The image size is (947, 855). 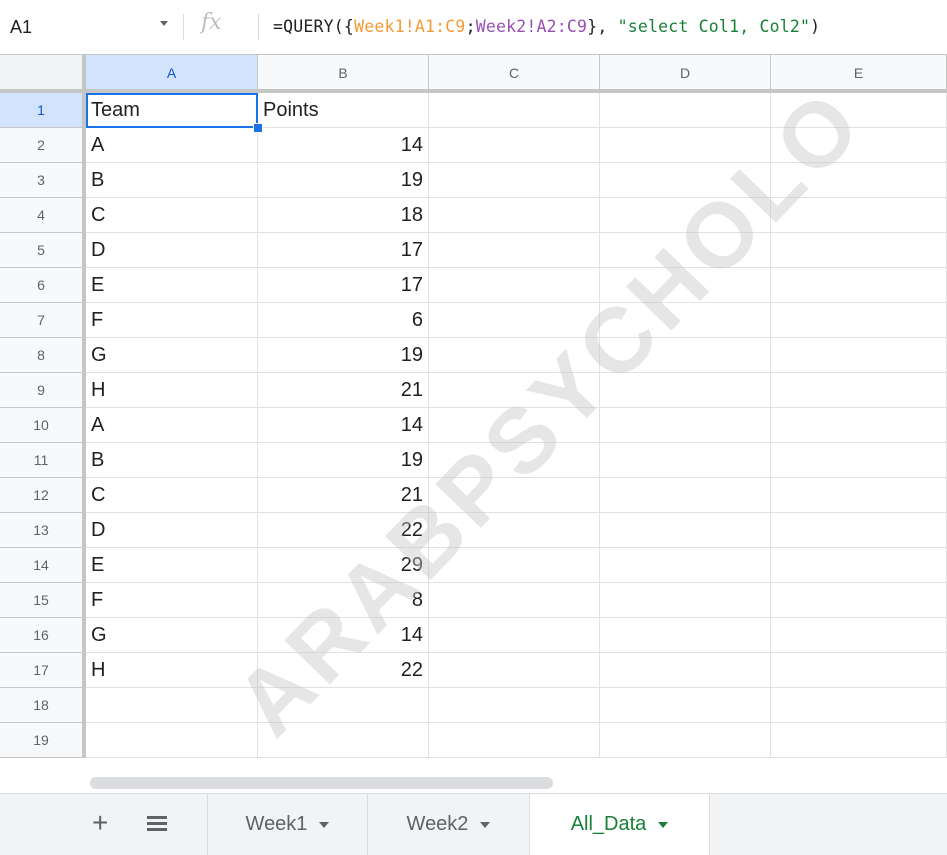 What do you see at coordinates (43, 285) in the screenshot?
I see `row-header: 6` at bounding box center [43, 285].